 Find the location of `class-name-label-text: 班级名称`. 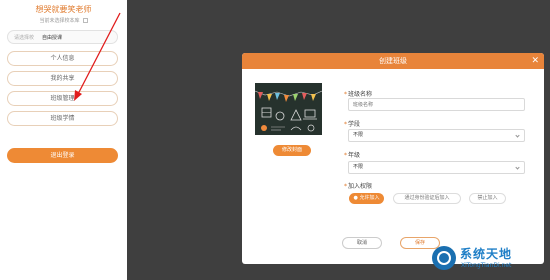

class-name-label-text: 班级名称 is located at coordinates (360, 94).